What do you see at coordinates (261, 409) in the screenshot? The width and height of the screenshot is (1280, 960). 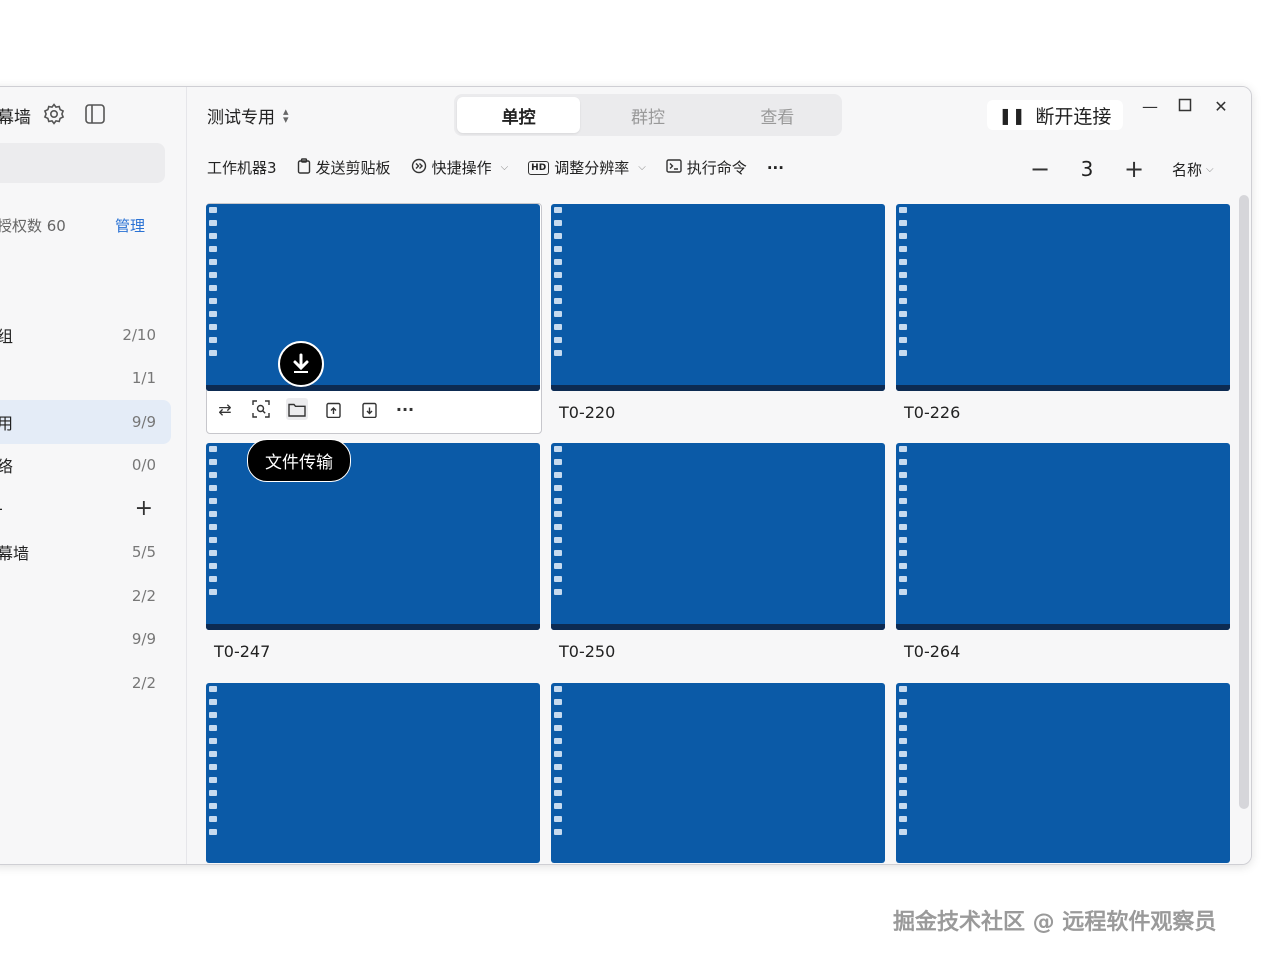 I see `screenshot-icon` at bounding box center [261, 409].